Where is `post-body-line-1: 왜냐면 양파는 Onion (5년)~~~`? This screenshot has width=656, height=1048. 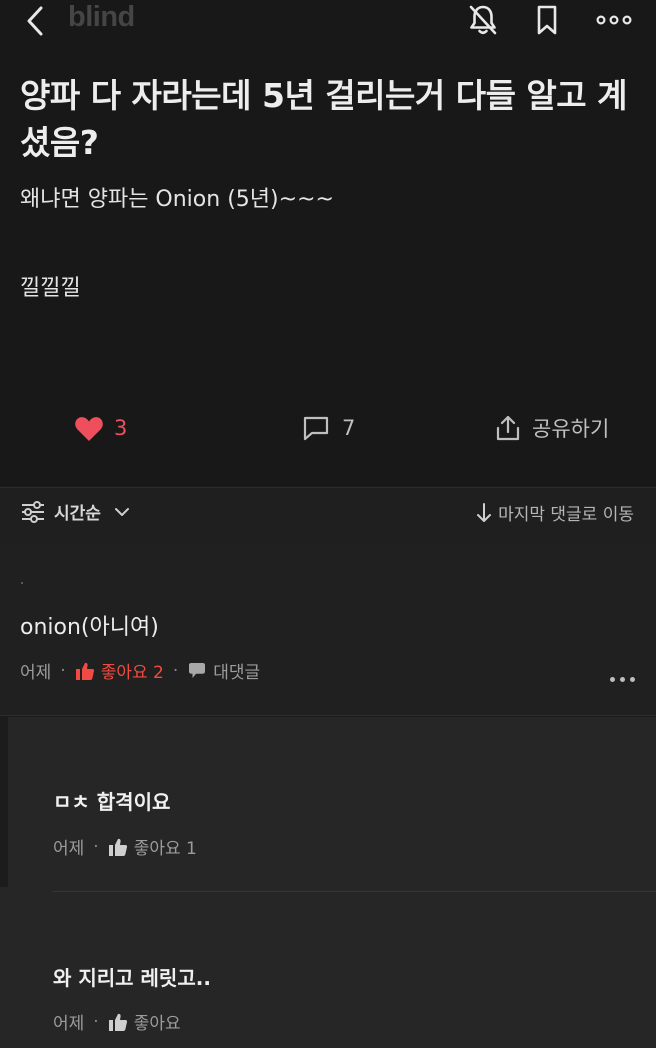 post-body-line-1: 왜냐면 양파는 Onion (5년)~~~ is located at coordinates (177, 199).